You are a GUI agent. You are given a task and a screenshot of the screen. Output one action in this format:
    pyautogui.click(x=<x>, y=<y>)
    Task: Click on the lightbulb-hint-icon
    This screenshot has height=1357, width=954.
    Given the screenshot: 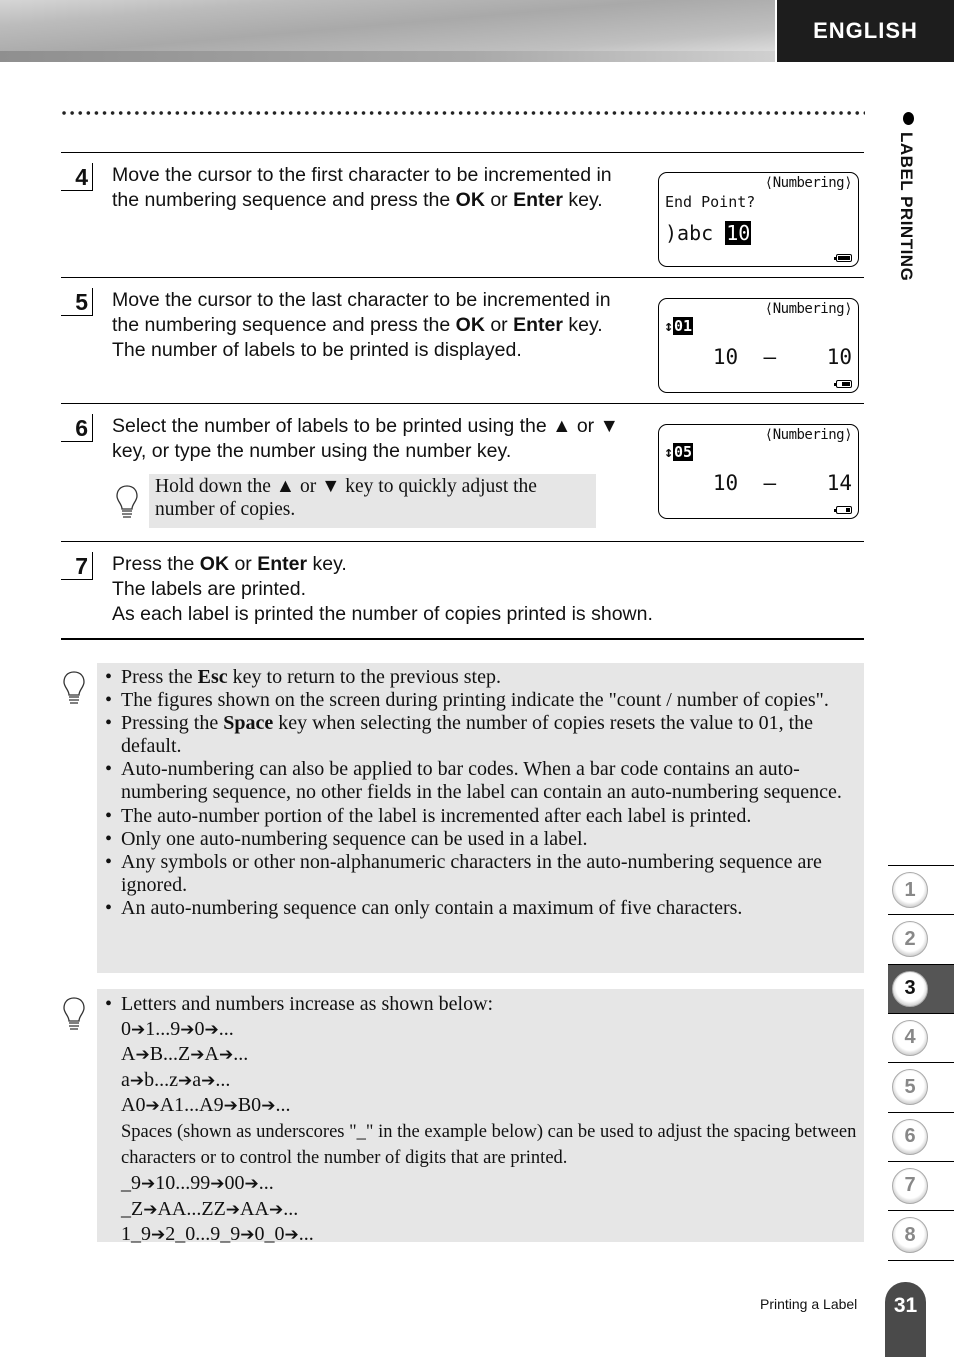 What is the action you would take?
    pyautogui.click(x=127, y=501)
    